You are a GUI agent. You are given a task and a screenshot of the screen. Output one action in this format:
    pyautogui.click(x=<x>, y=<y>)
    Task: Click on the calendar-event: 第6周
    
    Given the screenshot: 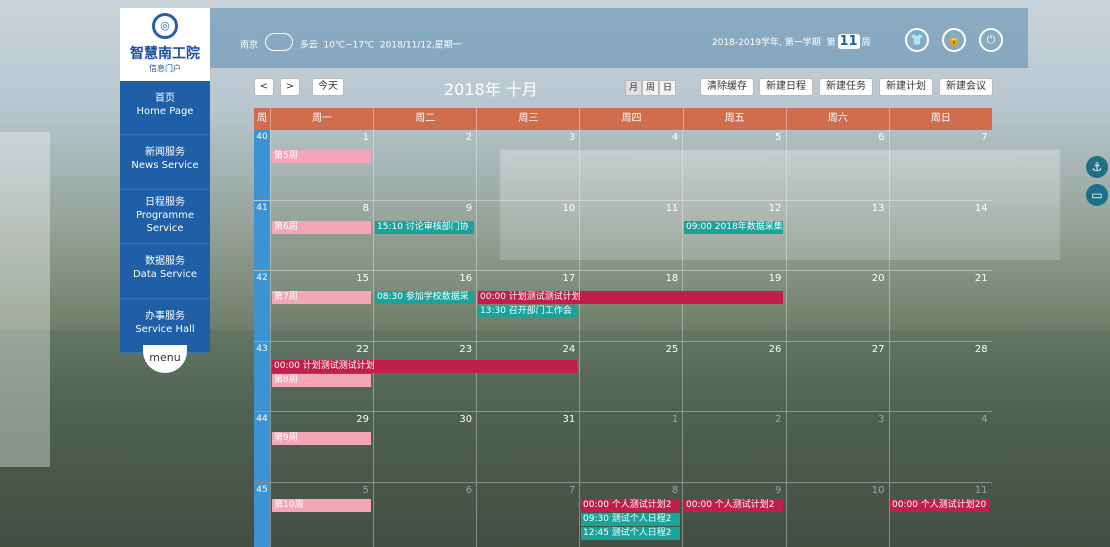 What is the action you would take?
    pyautogui.click(x=321, y=227)
    